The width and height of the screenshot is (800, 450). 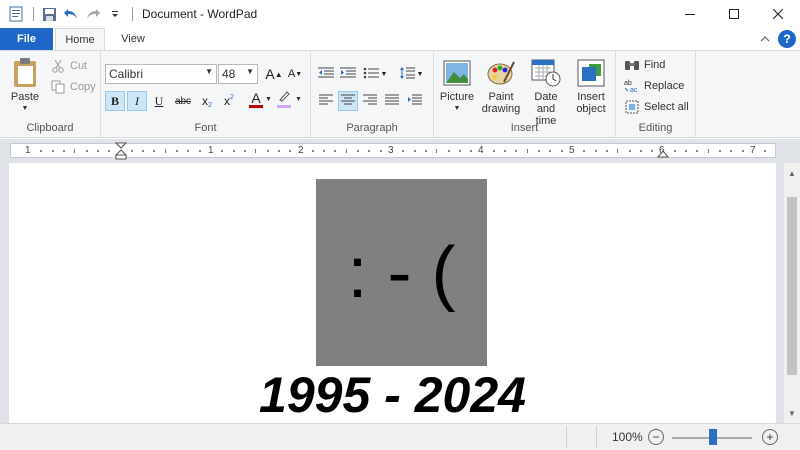 What do you see at coordinates (591, 73) in the screenshot?
I see `insert-object-icon` at bounding box center [591, 73].